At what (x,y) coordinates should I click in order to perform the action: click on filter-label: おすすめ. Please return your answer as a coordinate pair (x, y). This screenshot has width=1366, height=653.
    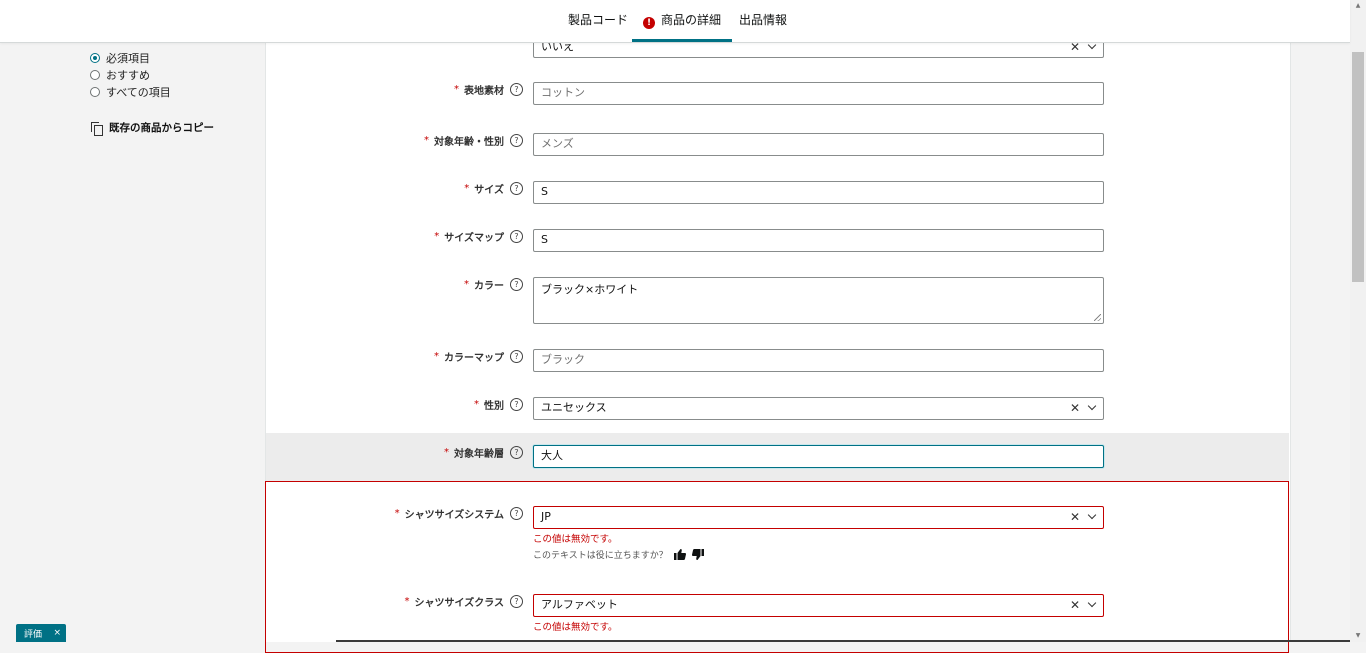
    Looking at the image, I should click on (128, 75).